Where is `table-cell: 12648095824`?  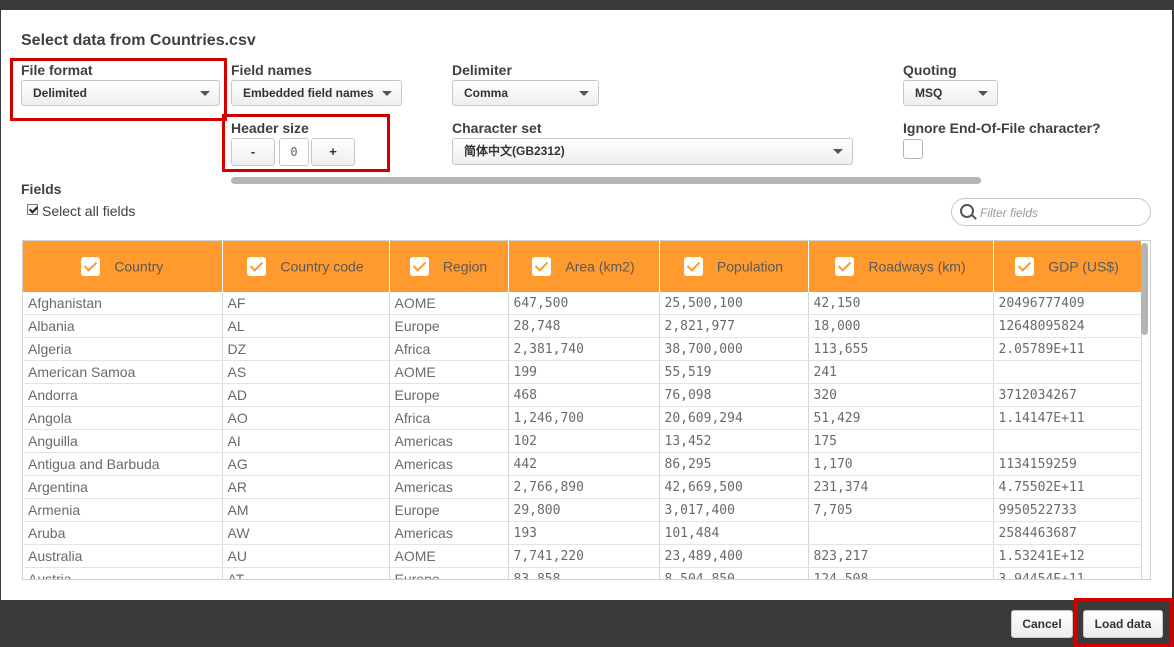 table-cell: 12648095824 is located at coordinates (1067, 326).